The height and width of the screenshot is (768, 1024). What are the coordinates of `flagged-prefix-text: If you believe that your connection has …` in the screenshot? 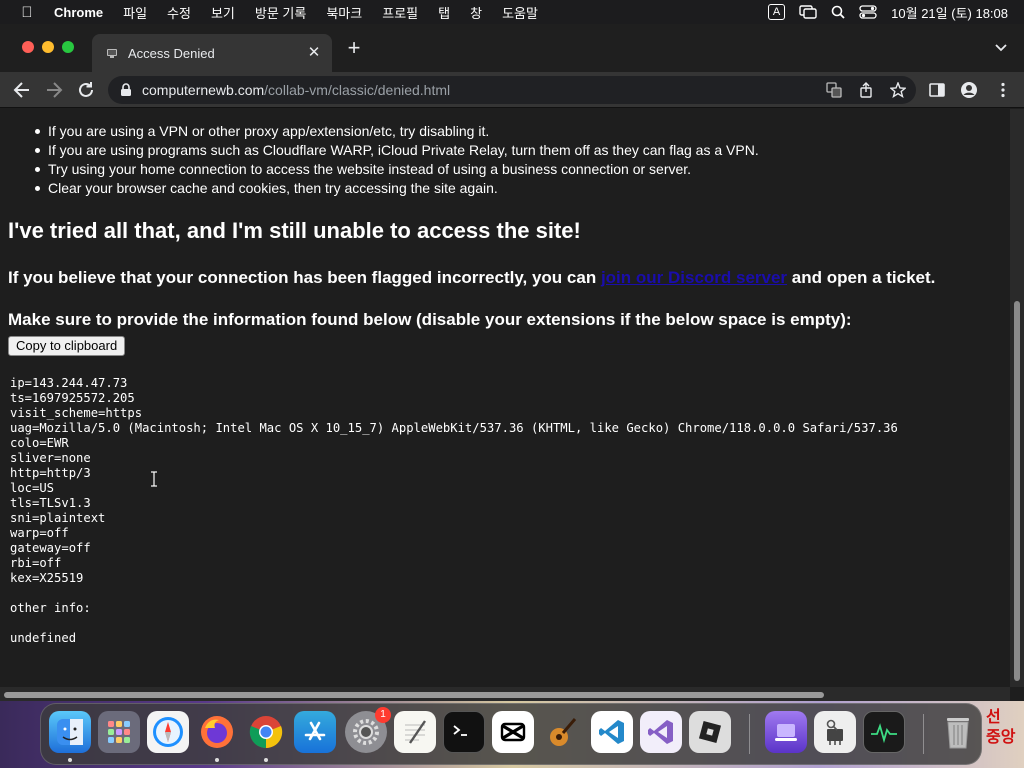 It's located at (304, 277).